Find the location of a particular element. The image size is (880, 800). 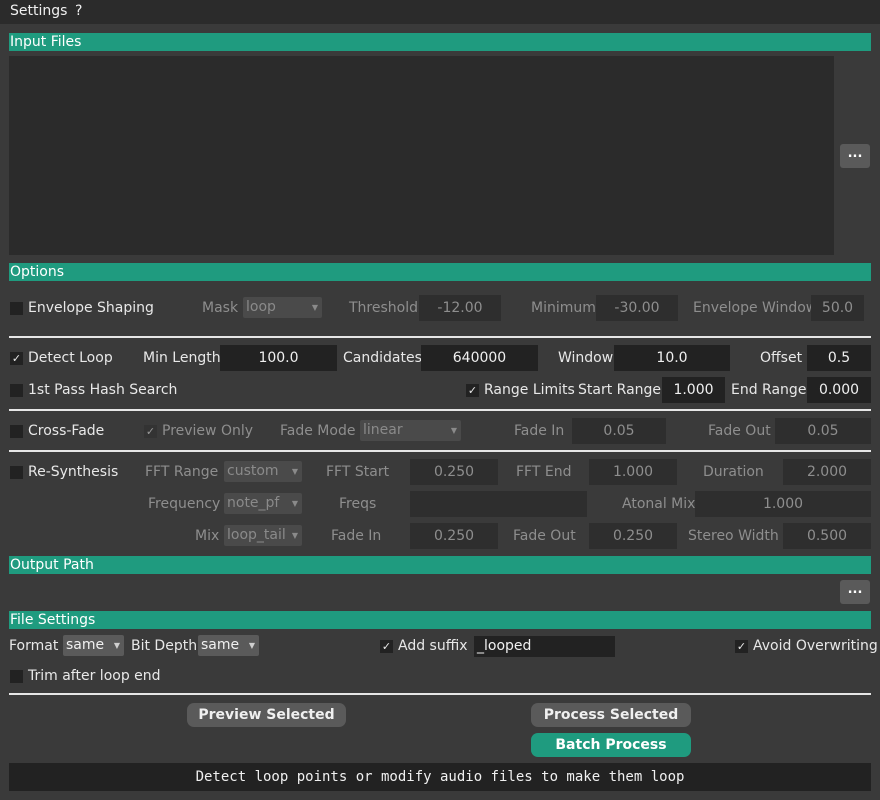

fft-end-field: 1.000 is located at coordinates (633, 472).